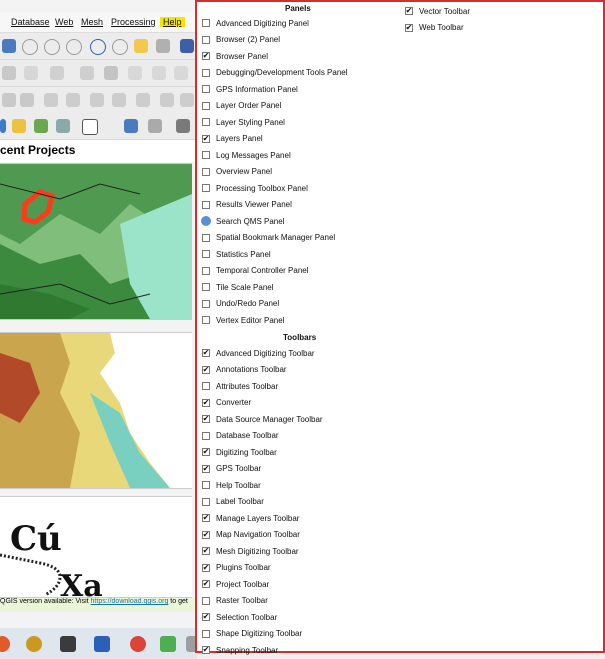 Image resolution: width=605 pixels, height=659 pixels. What do you see at coordinates (240, 650) in the screenshot?
I see `toolbar-item-snapping-toolbar: ✔ Snapping Toolbar` at bounding box center [240, 650].